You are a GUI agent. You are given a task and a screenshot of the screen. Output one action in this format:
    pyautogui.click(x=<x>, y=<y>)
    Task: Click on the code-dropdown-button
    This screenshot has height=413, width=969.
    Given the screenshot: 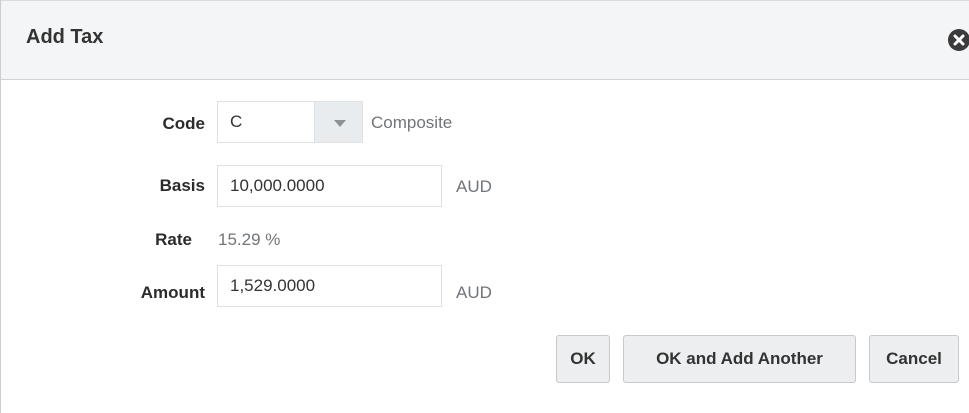 What is the action you would take?
    pyautogui.click(x=338, y=122)
    